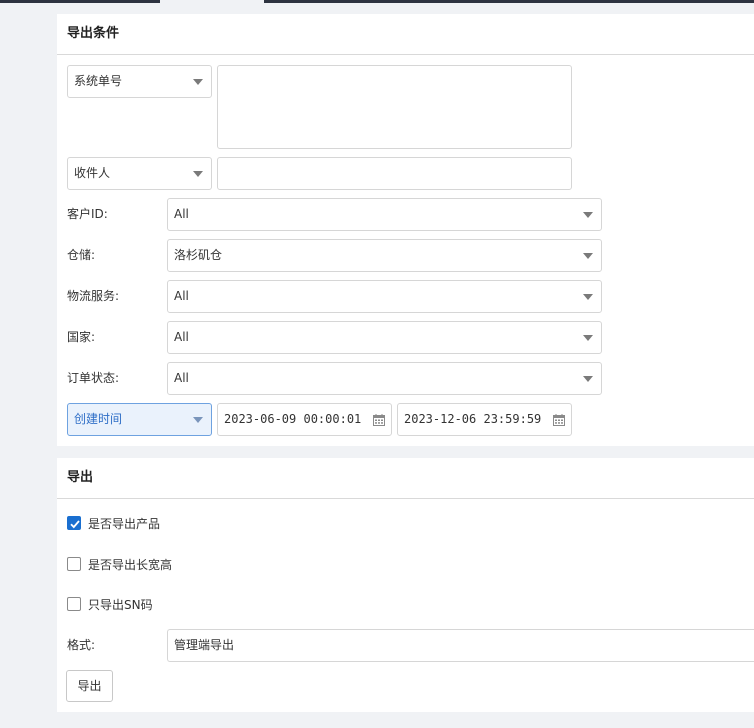  I want to click on order-status-select: All, so click(384, 378).